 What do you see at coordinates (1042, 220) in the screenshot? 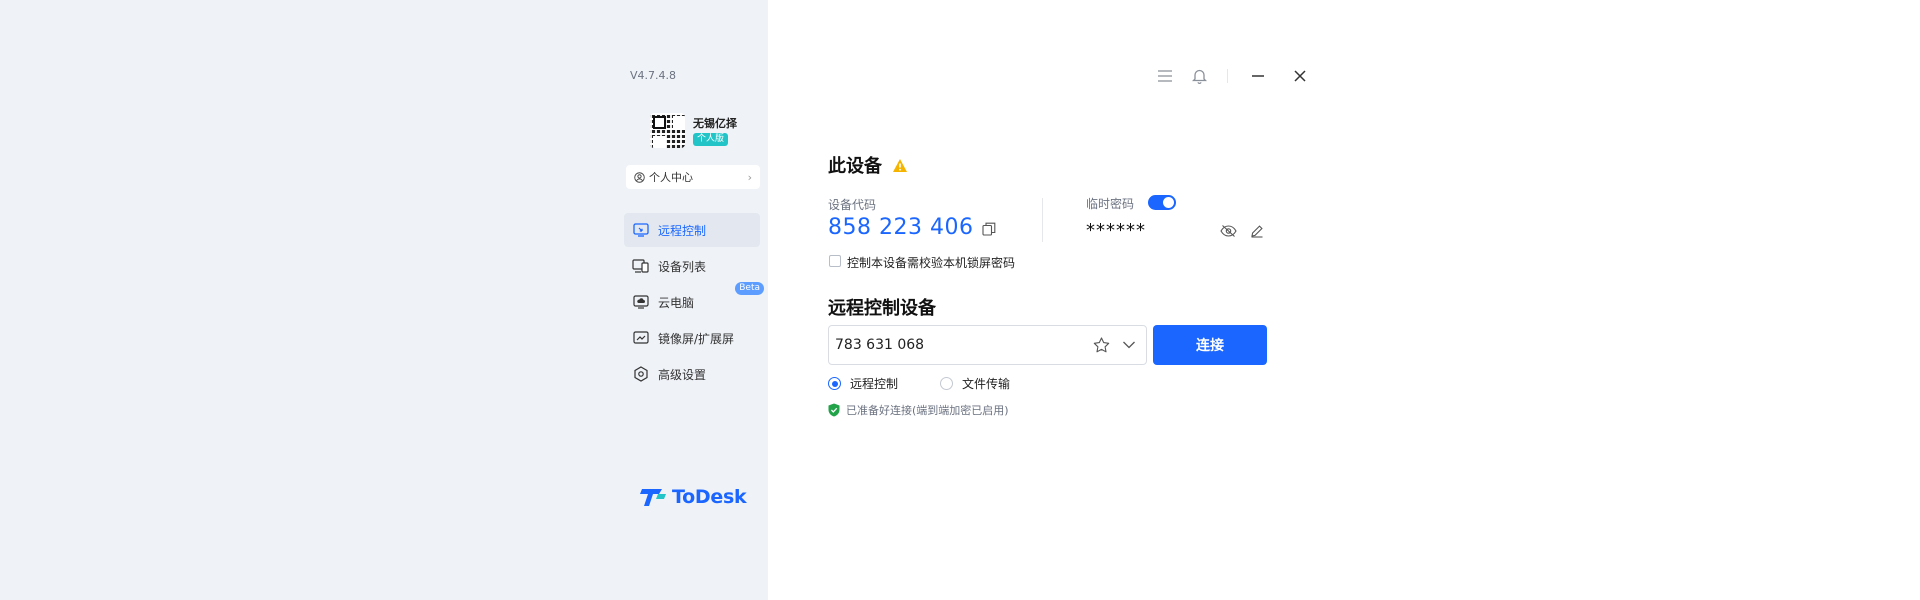
I see `device-info-divider` at bounding box center [1042, 220].